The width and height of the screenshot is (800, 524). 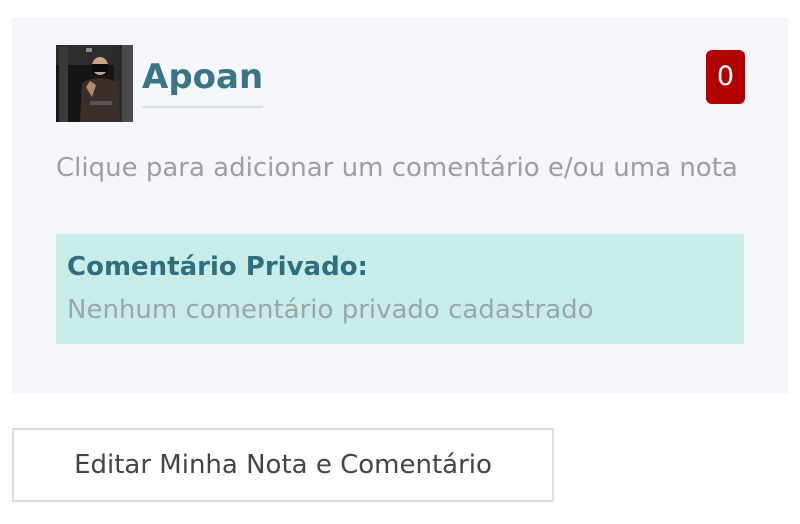 What do you see at coordinates (203, 81) in the screenshot?
I see `user-name-link: Apoan` at bounding box center [203, 81].